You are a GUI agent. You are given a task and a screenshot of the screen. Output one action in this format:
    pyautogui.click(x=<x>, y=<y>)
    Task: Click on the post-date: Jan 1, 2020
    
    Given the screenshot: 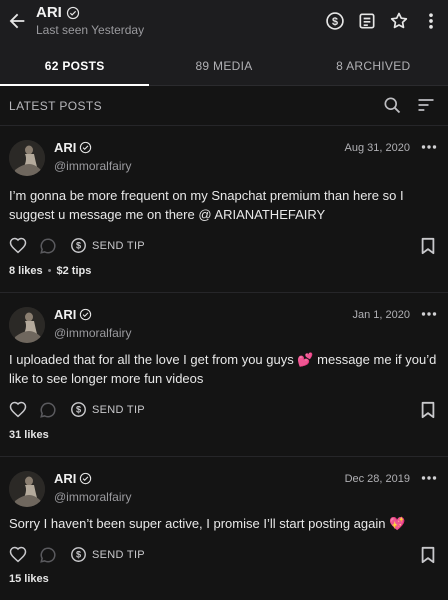 What is the action you would take?
    pyautogui.click(x=381, y=315)
    